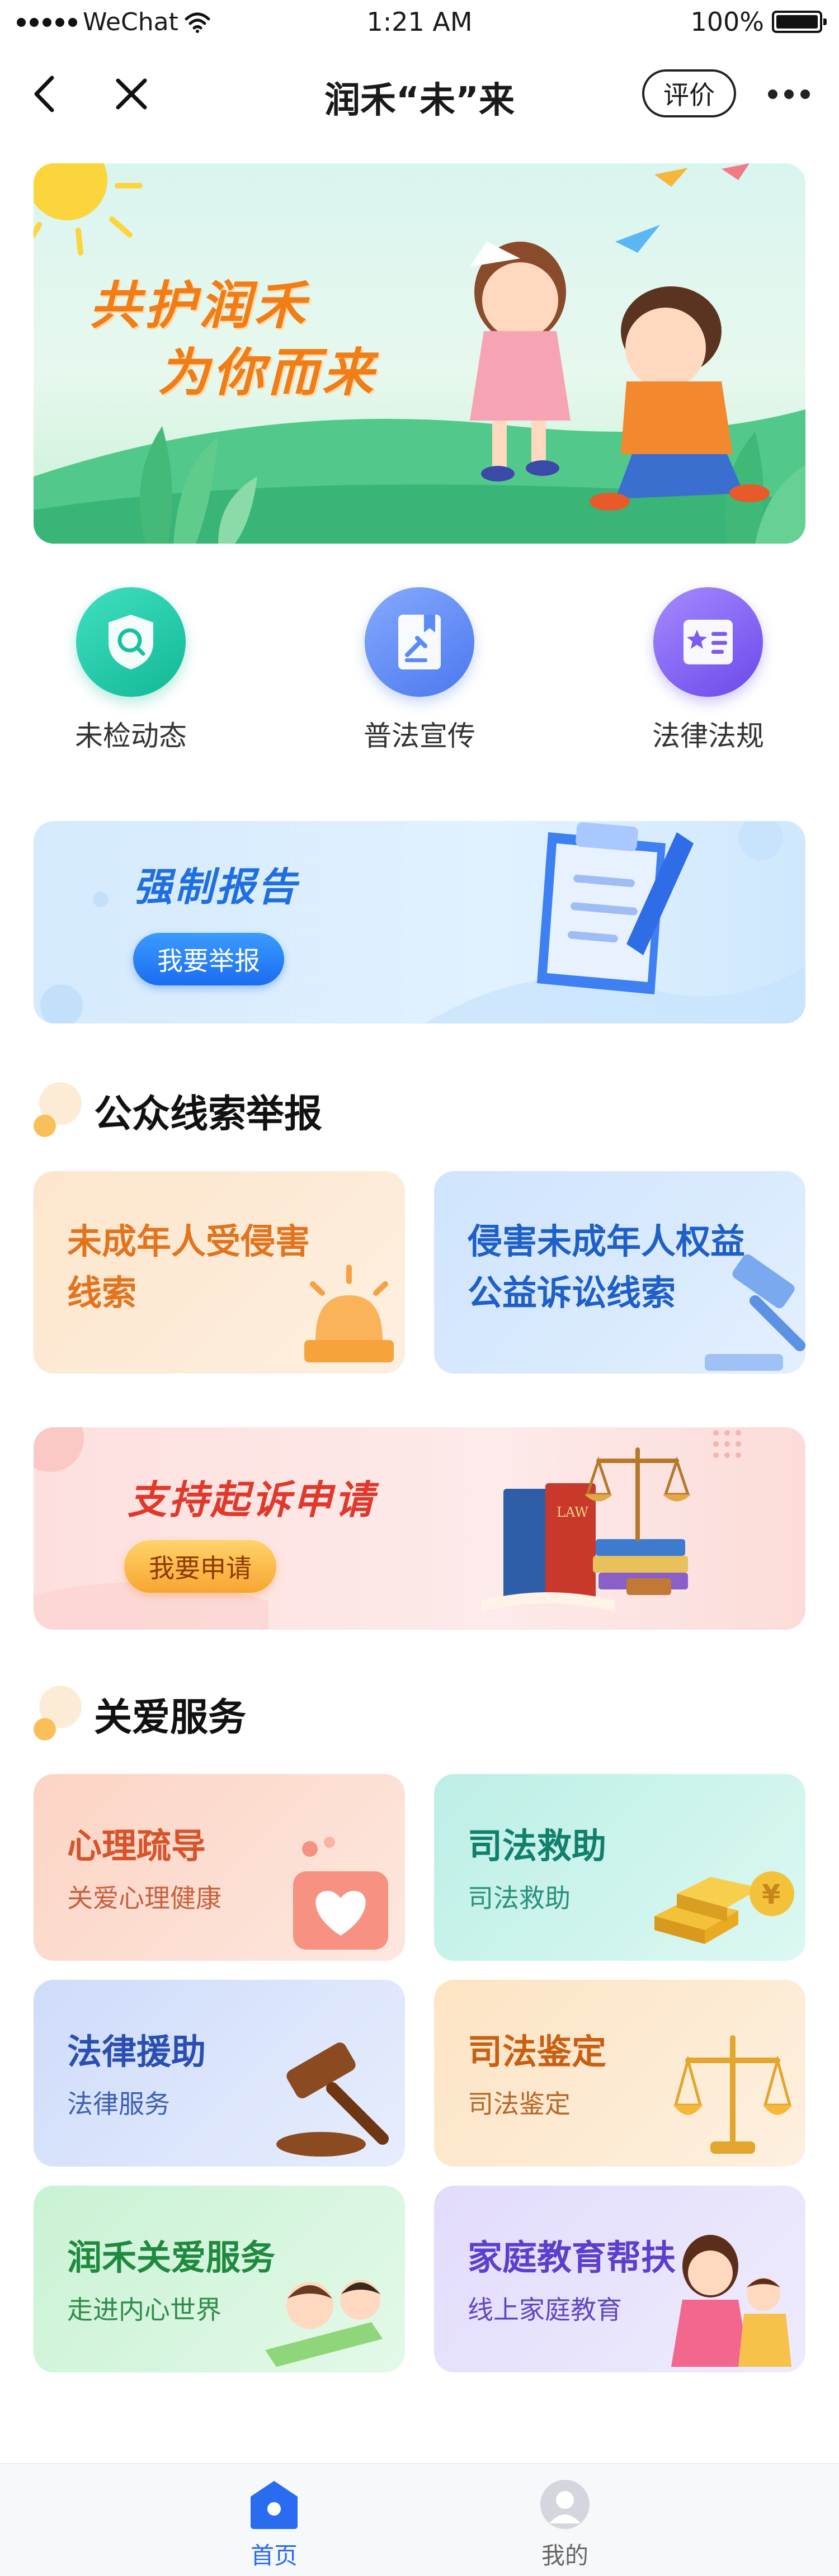 This screenshot has height=2576, width=839. I want to click on gavel-icon, so click(332, 2099).